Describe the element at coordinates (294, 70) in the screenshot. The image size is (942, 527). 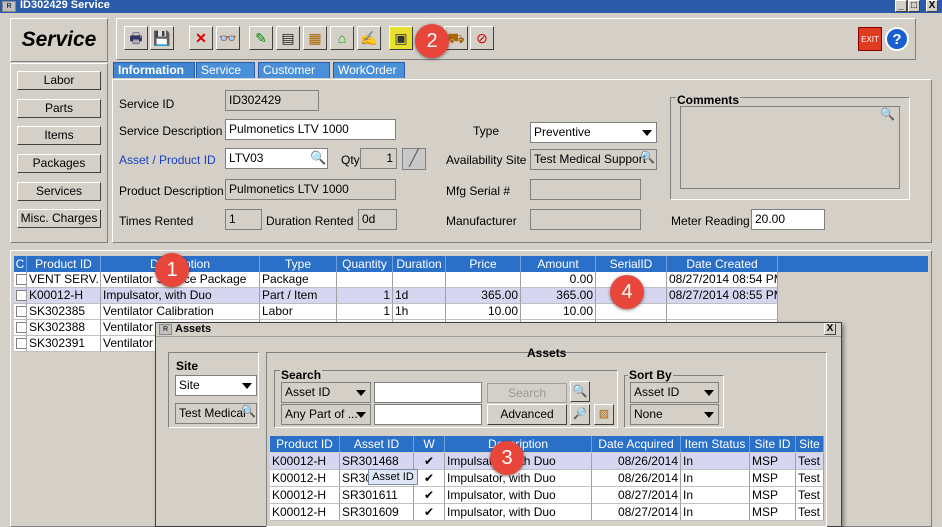
I see `tab-customer: Customer` at that location.